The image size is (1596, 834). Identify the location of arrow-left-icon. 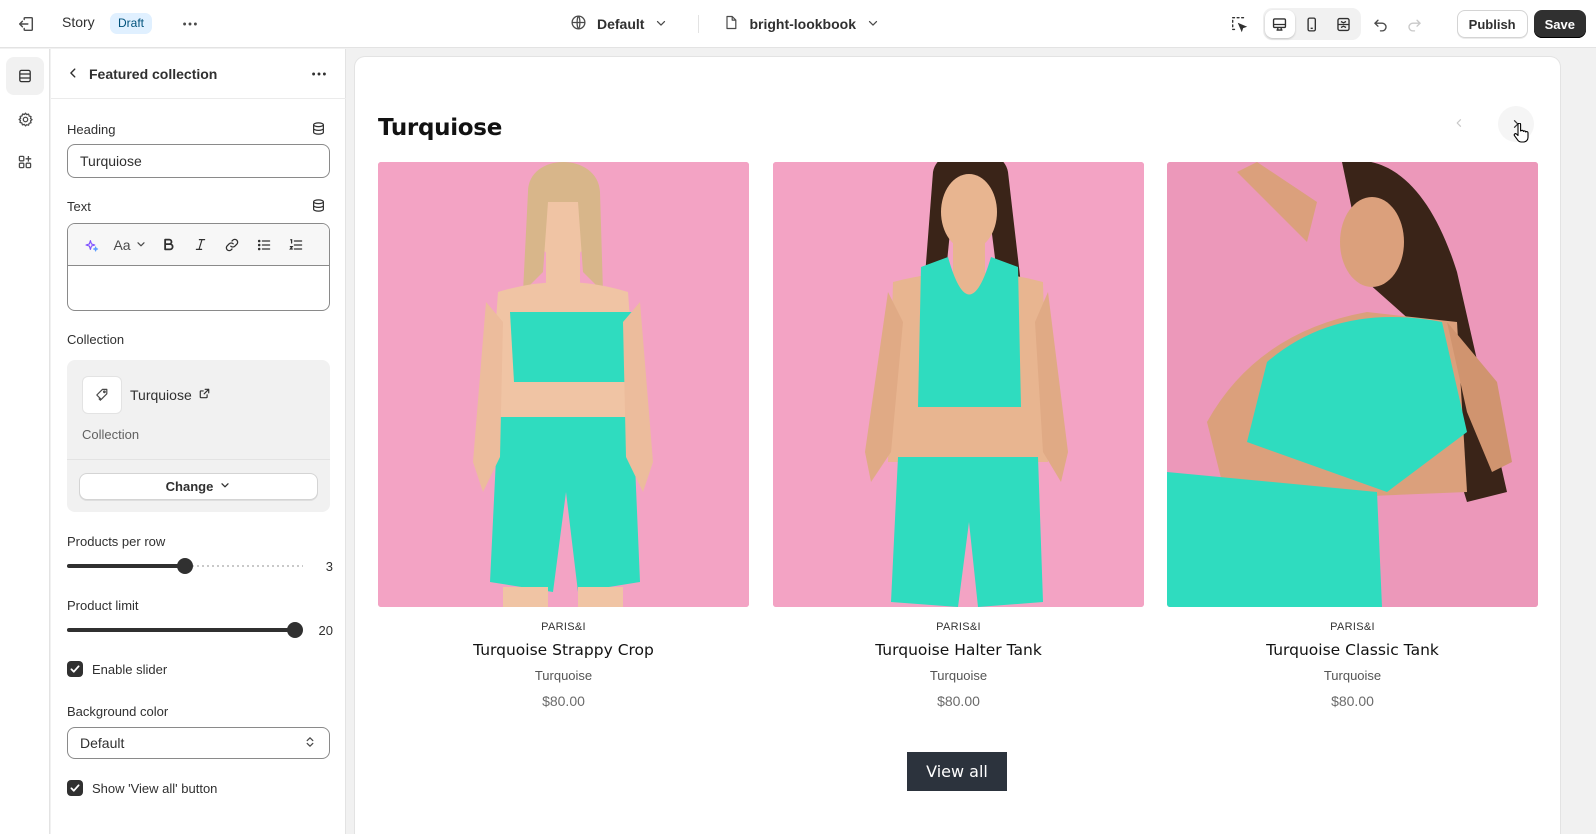
(1459, 123).